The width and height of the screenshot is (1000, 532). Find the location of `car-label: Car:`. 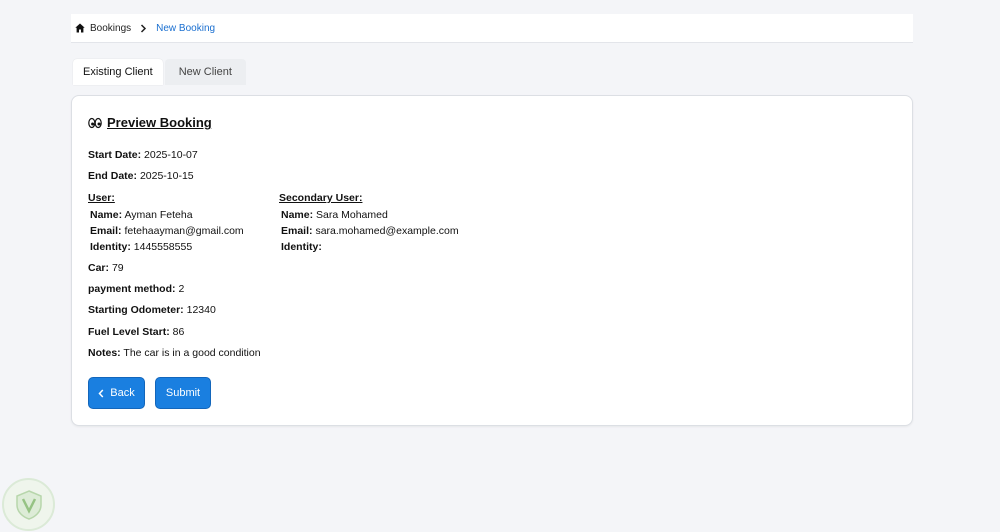

car-label: Car: is located at coordinates (99, 268).